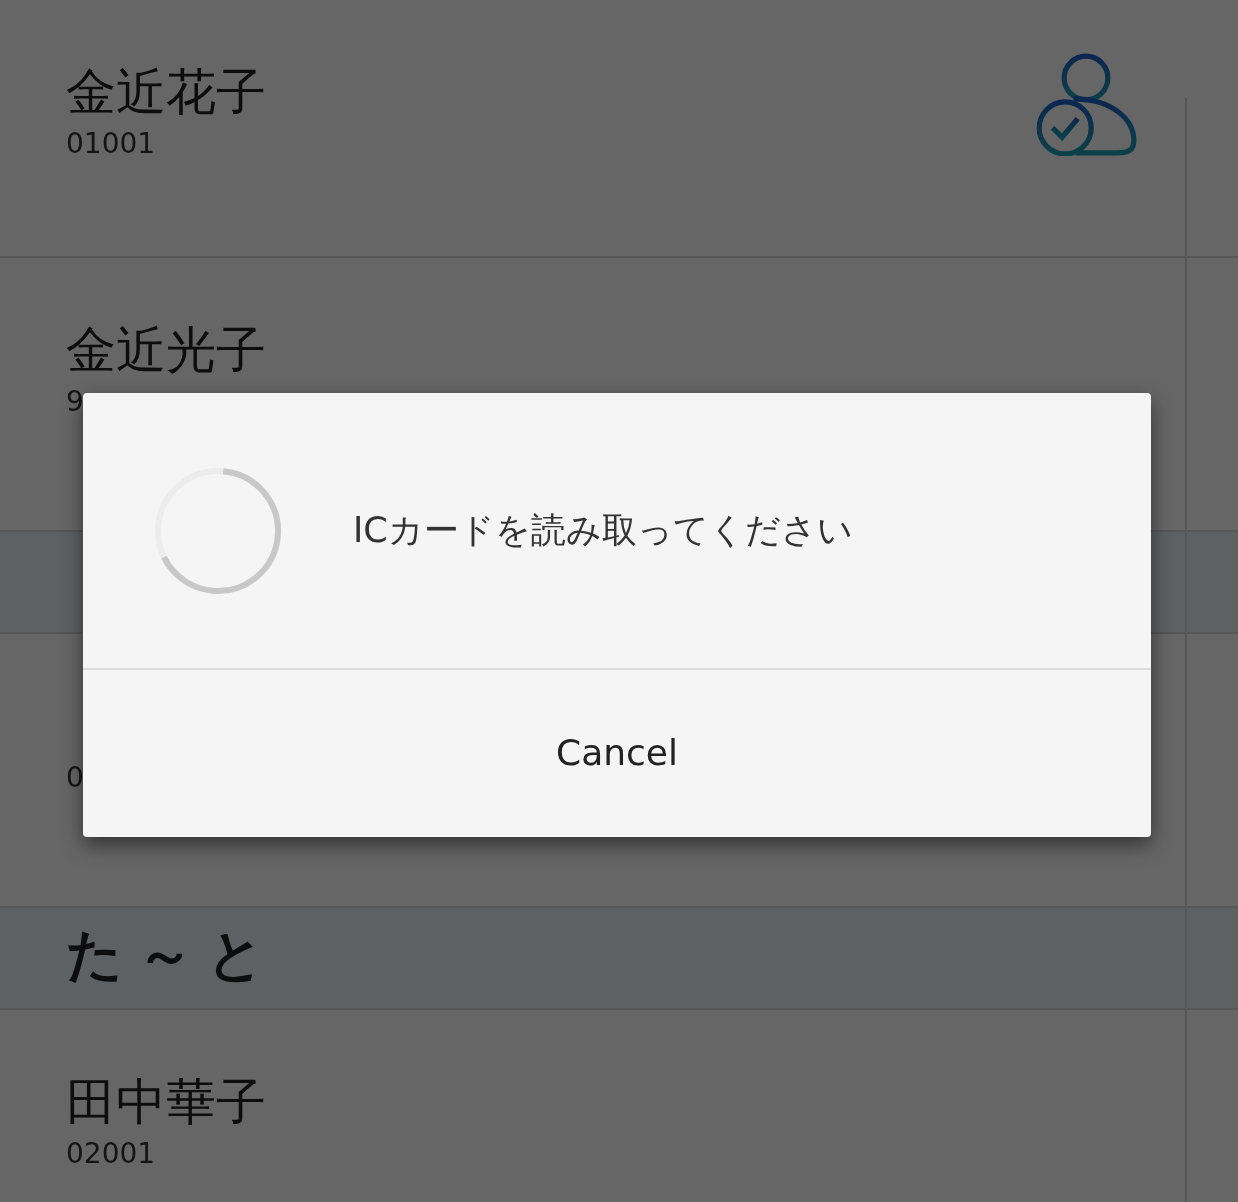 Image resolution: width=1238 pixels, height=1202 pixels. Describe the element at coordinates (603, 531) in the screenshot. I see `dialog-message: ICカードを読み取ってください` at that location.